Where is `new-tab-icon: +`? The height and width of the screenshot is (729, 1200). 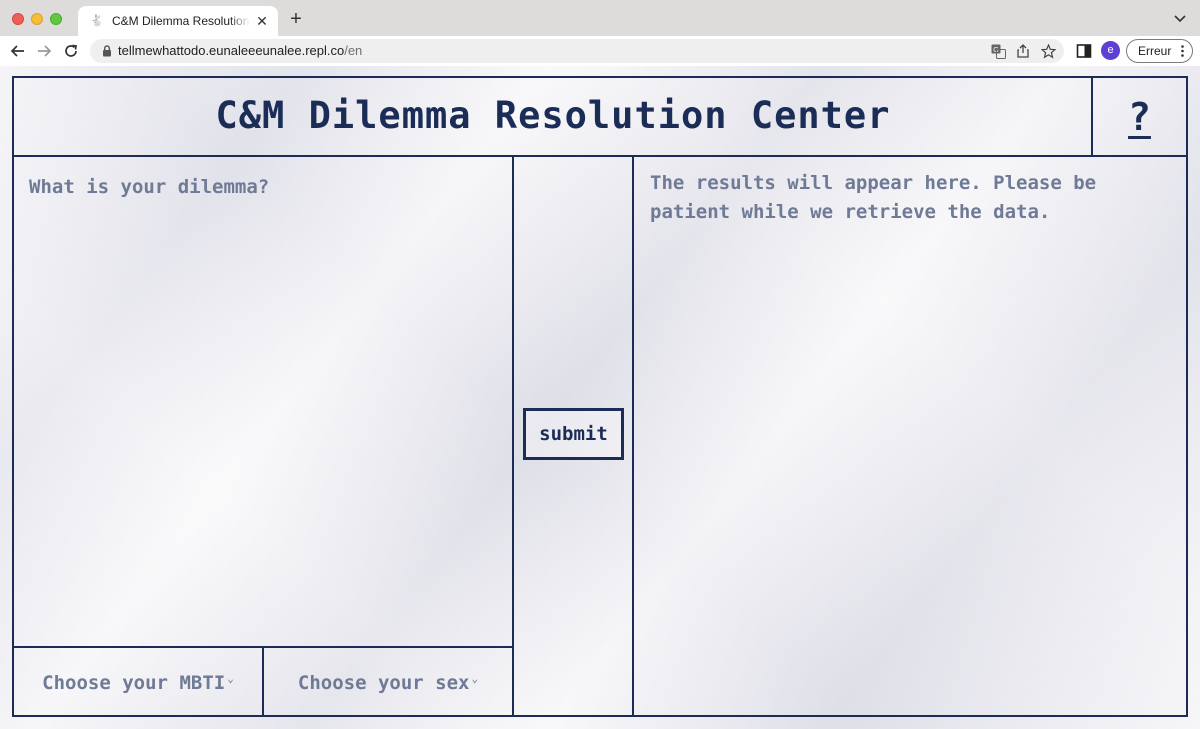
new-tab-icon: + is located at coordinates (296, 19).